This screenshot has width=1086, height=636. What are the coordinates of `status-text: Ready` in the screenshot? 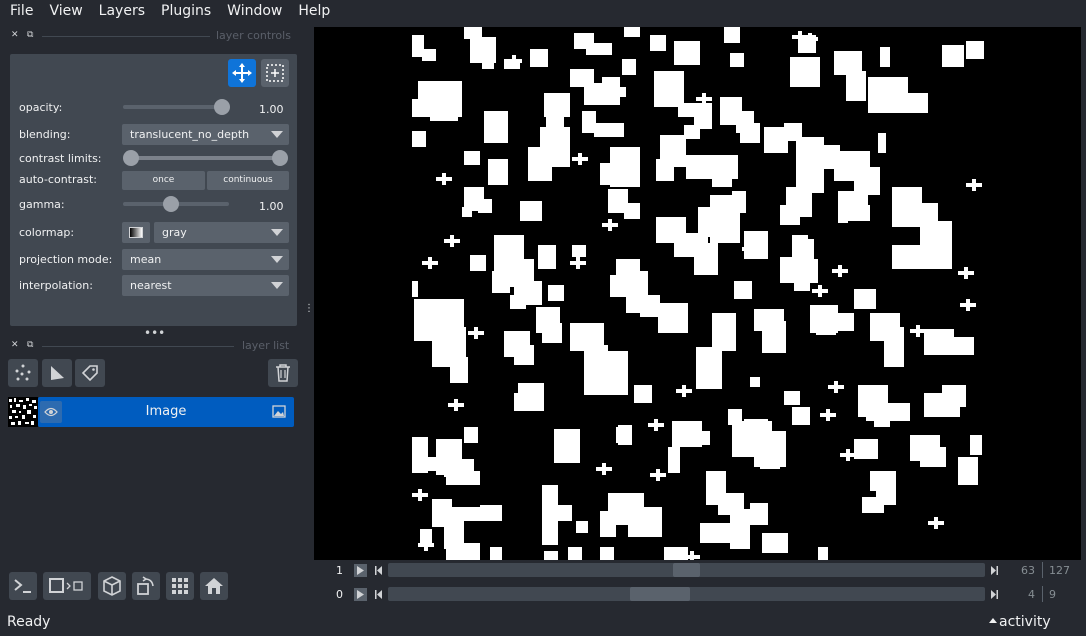 It's located at (29, 622).